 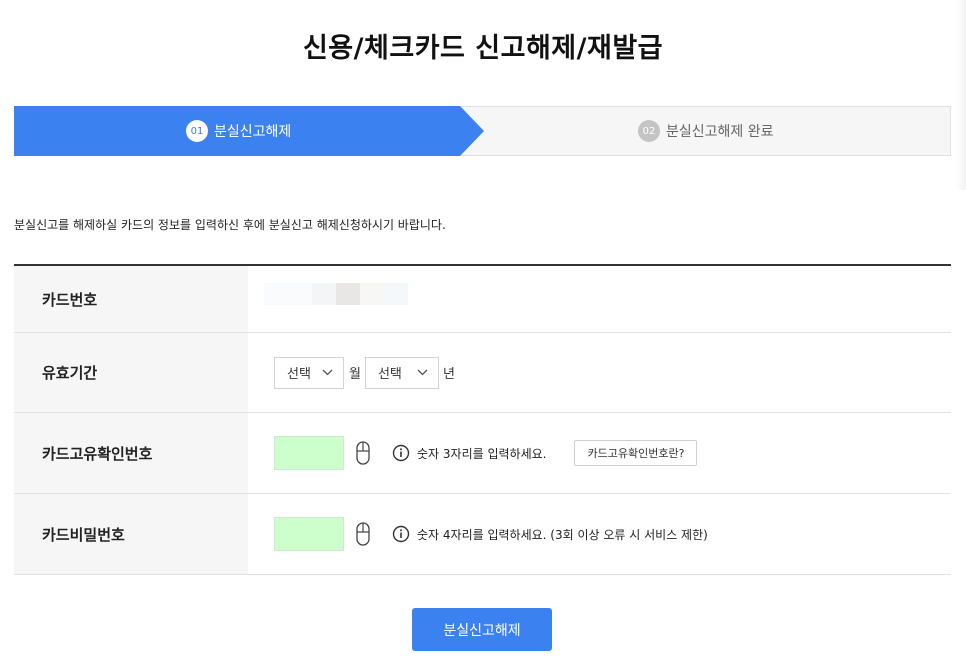 I want to click on password-label: 카드비밀번호, so click(x=131, y=534).